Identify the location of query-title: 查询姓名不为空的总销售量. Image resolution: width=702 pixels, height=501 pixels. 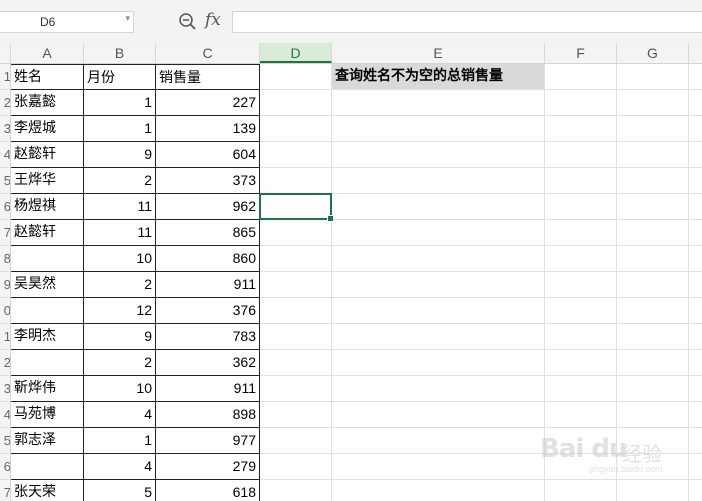
(438, 77).